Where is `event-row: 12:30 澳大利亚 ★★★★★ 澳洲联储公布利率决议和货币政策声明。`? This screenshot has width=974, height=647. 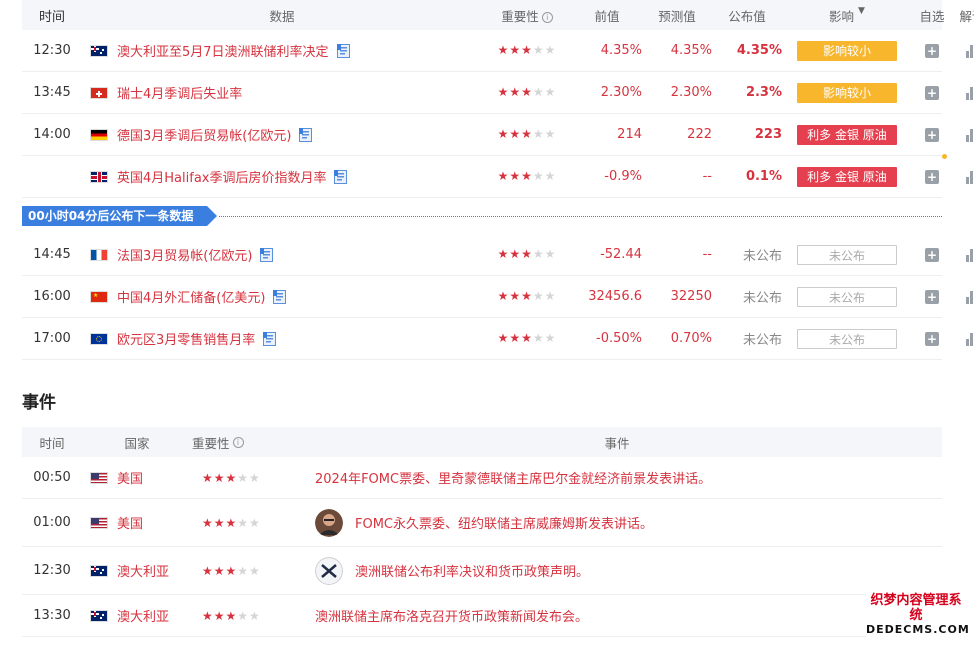 event-row: 12:30 澳大利亚 ★★★★★ 澳洲联储公布利率决议和货币政策声明。 is located at coordinates (482, 571).